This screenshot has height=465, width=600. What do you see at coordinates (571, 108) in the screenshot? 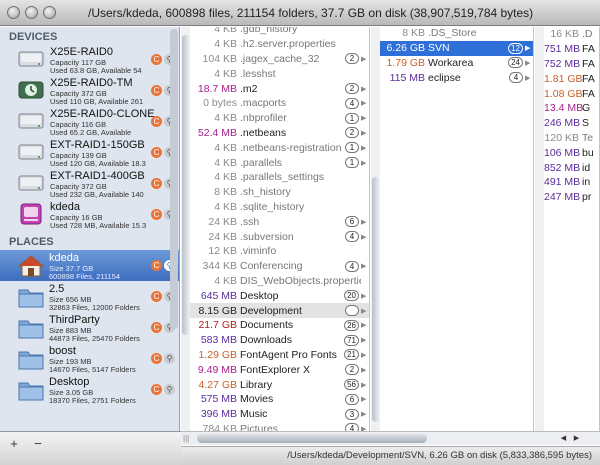
I see `file-row: 13.4 MB G` at bounding box center [571, 108].